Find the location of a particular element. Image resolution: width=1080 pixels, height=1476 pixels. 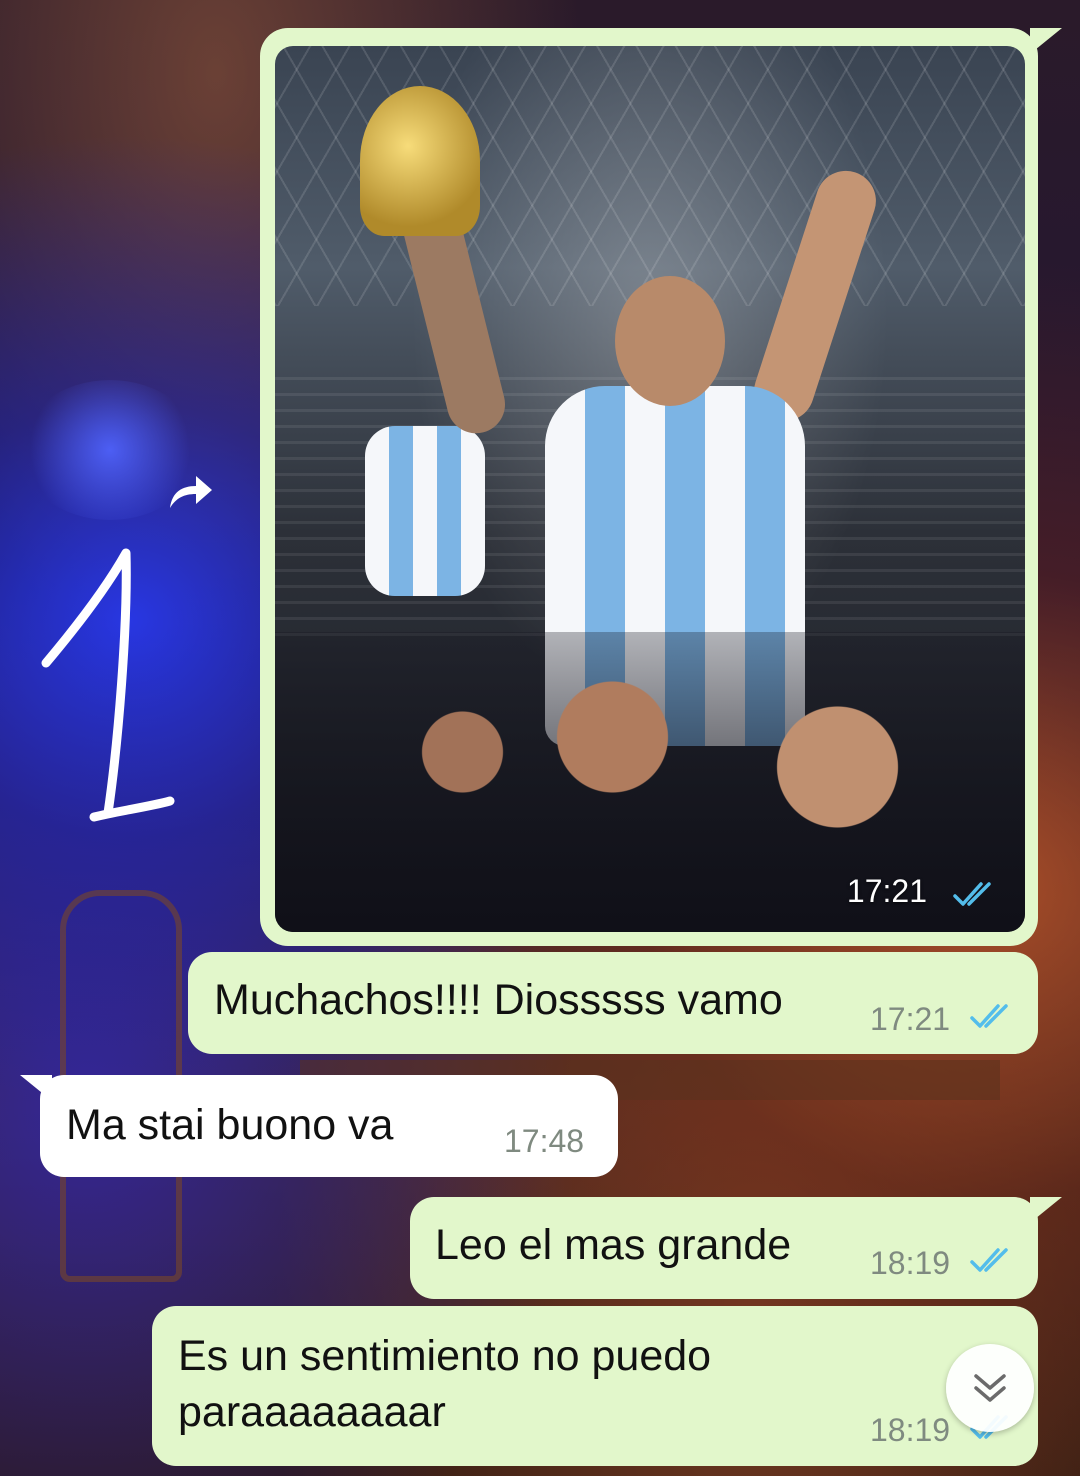

message-bubble-outgoing: Muchachos!!!! Diosssss vamo 17:21 is located at coordinates (613, 1003).